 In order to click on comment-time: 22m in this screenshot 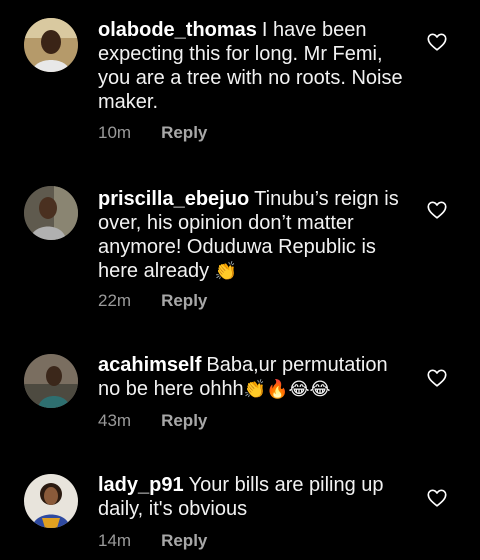, I will do `click(115, 300)`.